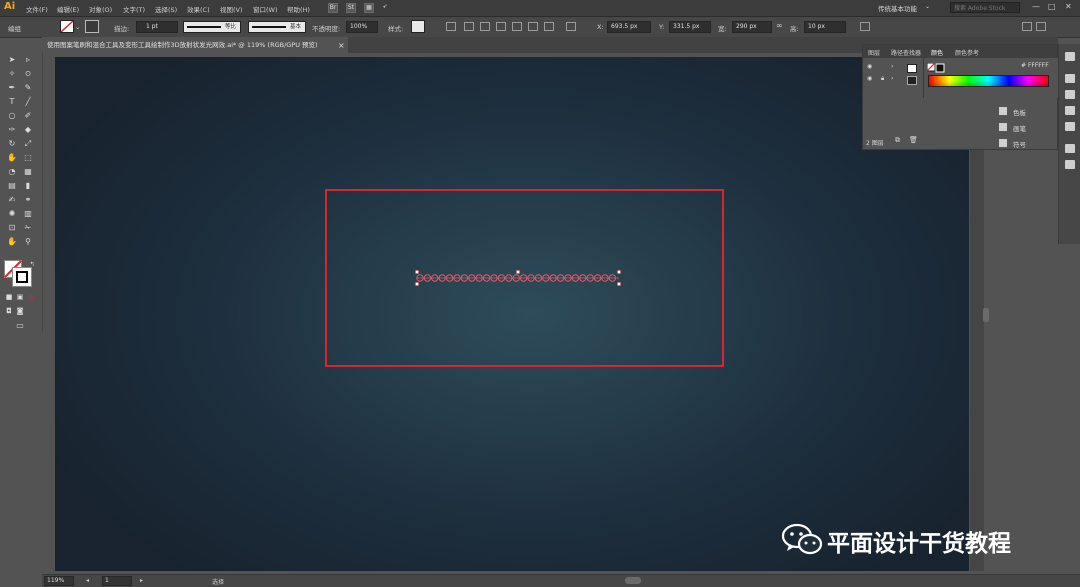 Image resolution: width=1080 pixels, height=587 pixels. Describe the element at coordinates (12, 87) in the screenshot. I see `pen-tool-icon: ✒` at that location.